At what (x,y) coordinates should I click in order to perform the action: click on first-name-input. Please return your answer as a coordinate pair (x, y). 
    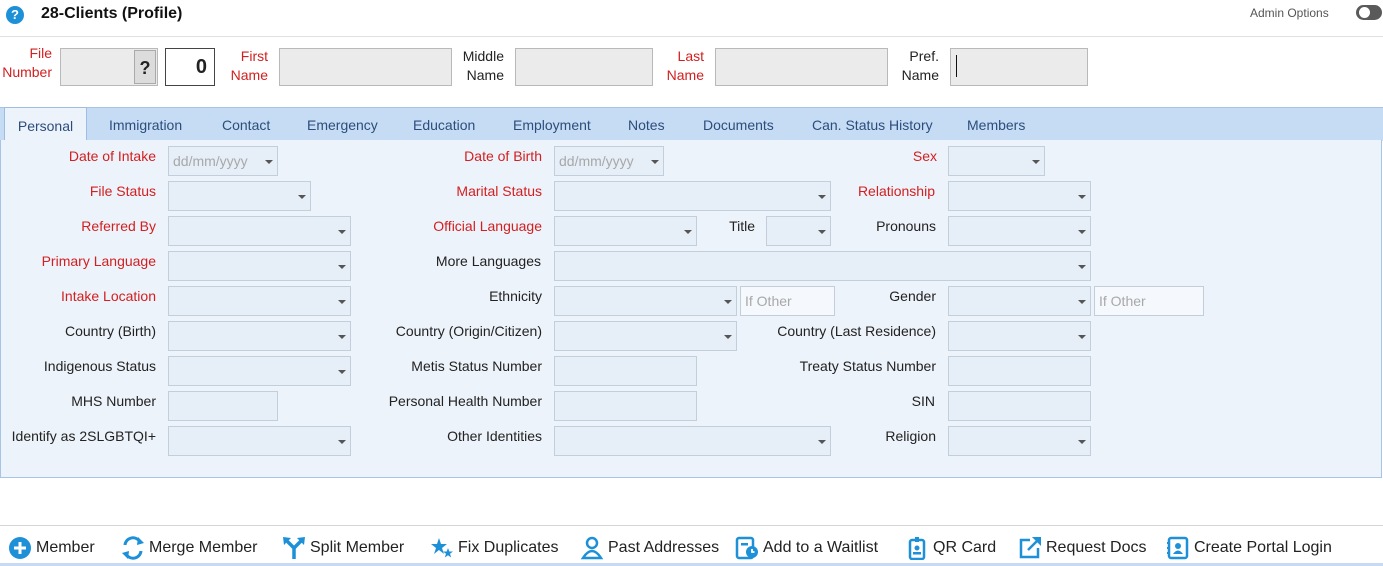
    Looking at the image, I should click on (365, 67).